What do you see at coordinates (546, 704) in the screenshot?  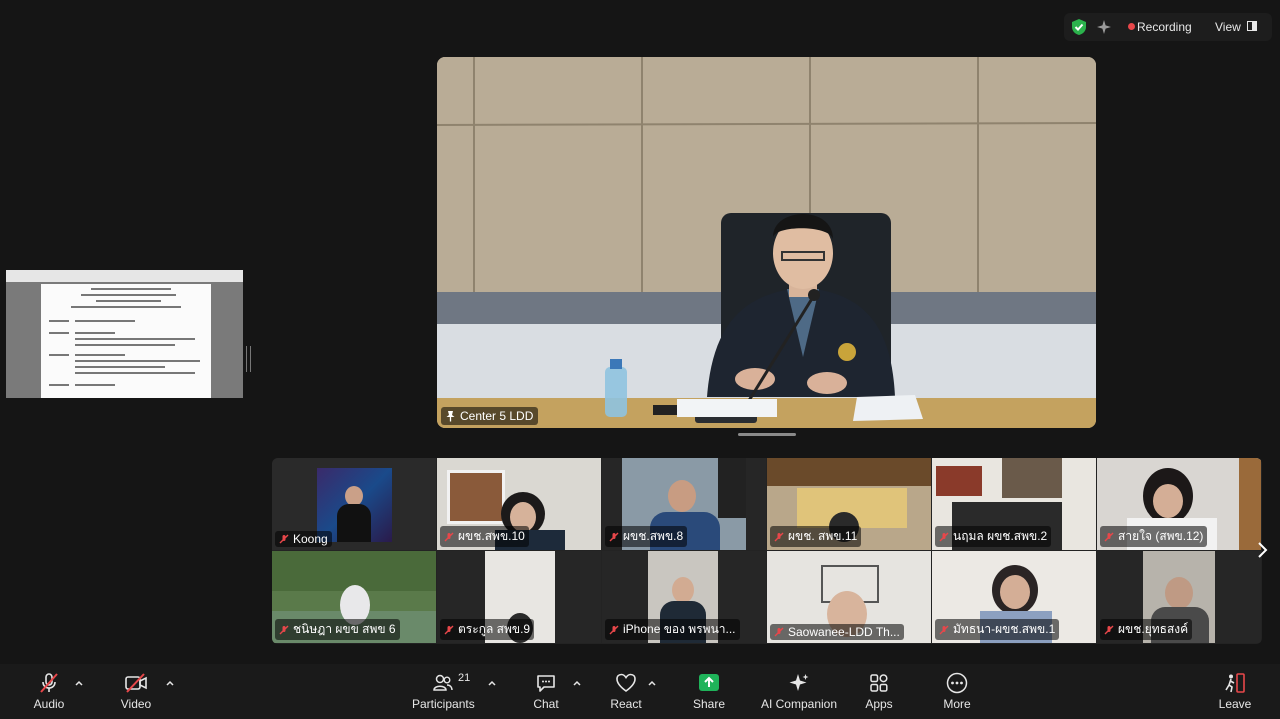 I see `chat-label: Chat` at bounding box center [546, 704].